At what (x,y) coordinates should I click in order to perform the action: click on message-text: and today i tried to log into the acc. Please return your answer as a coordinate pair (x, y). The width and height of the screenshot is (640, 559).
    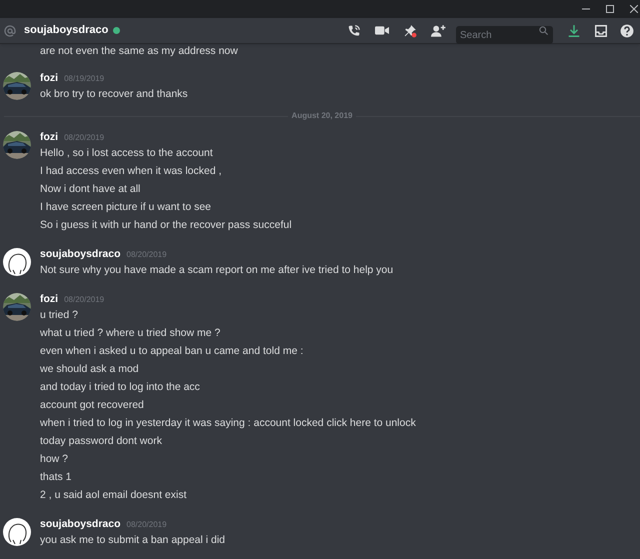
    Looking at the image, I should click on (120, 387).